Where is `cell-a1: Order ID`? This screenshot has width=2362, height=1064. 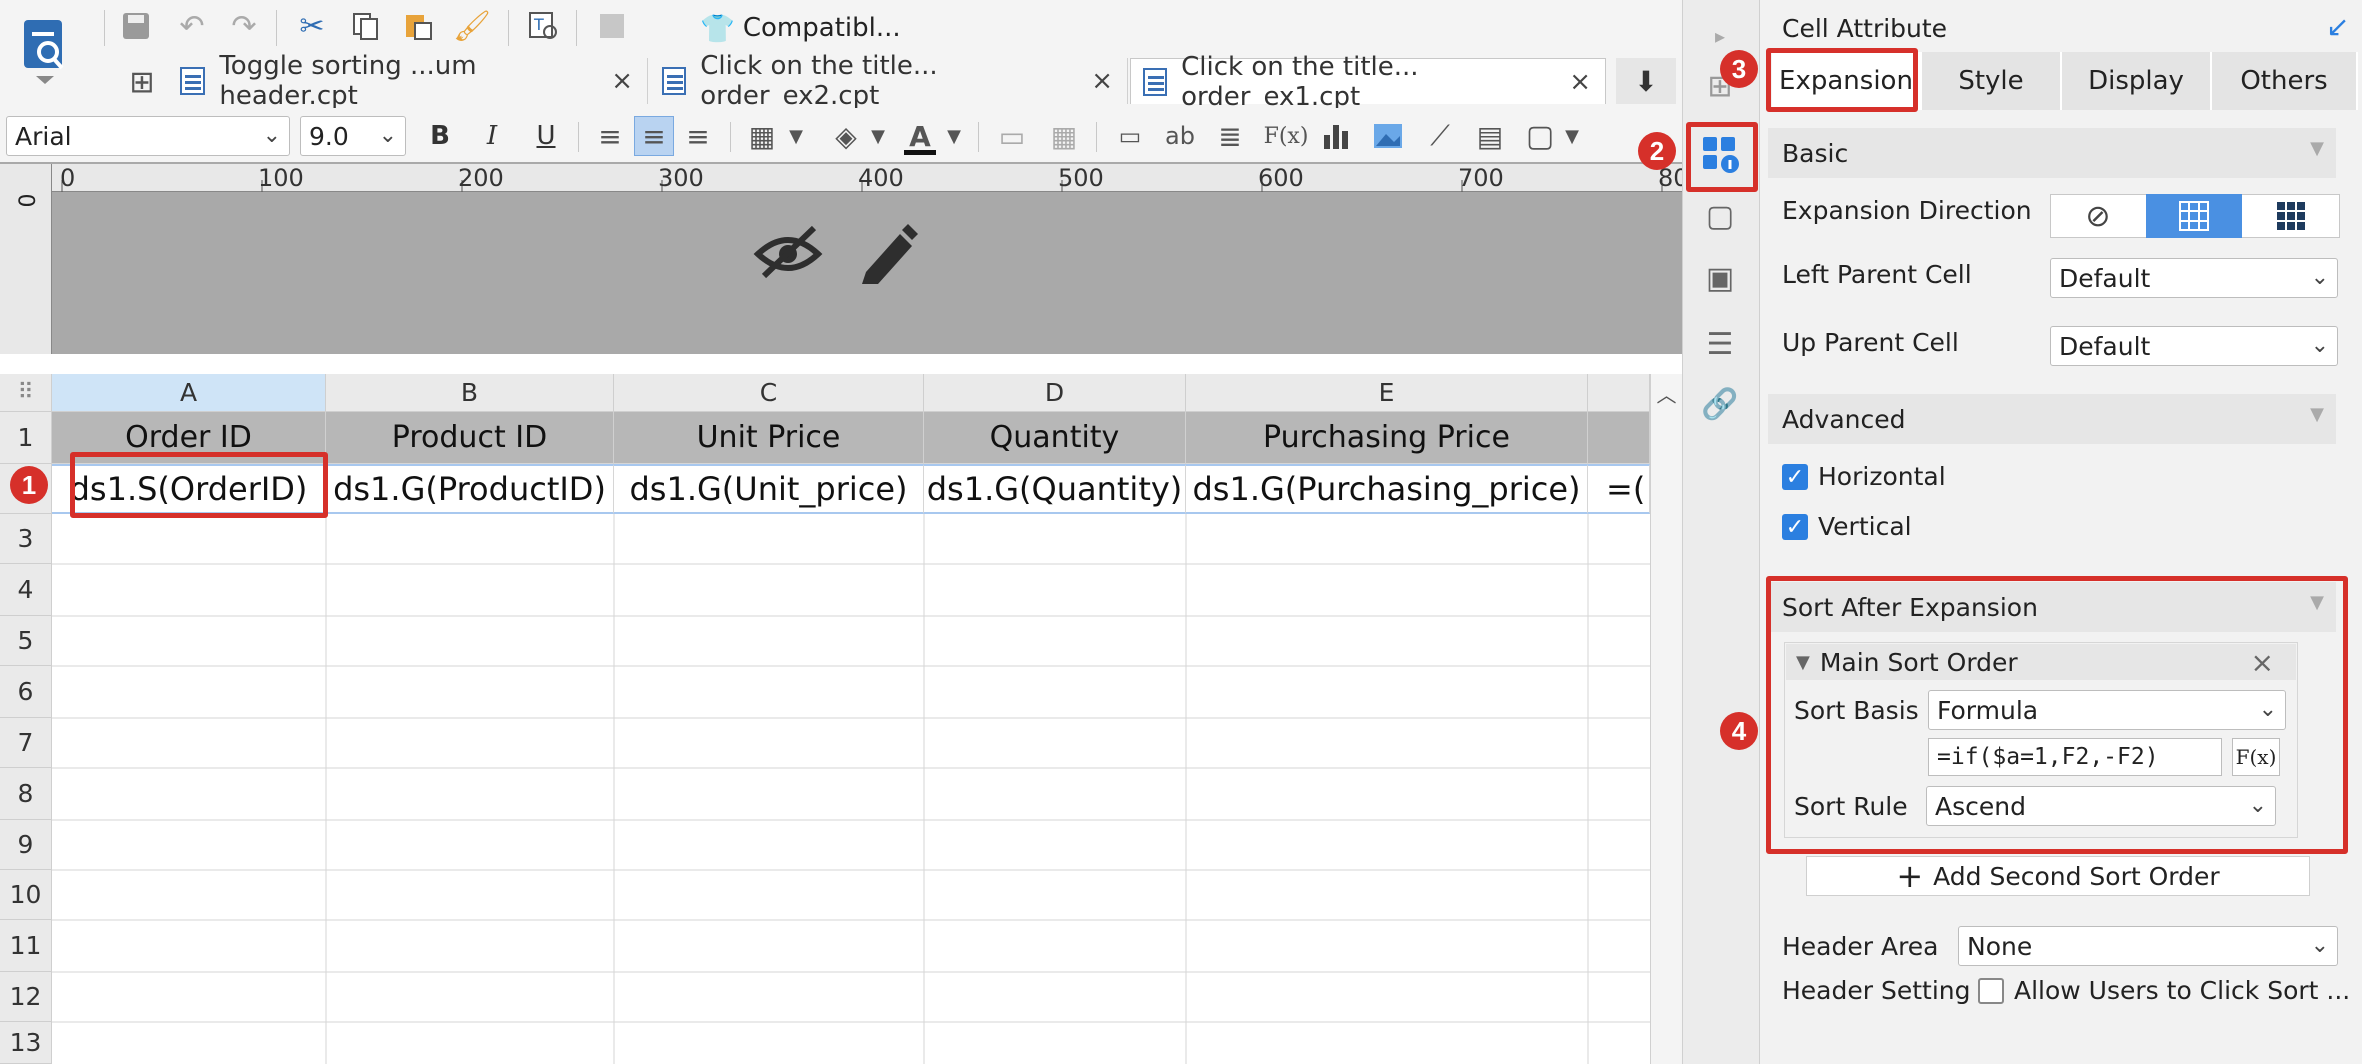
cell-a1: Order ID is located at coordinates (189, 438).